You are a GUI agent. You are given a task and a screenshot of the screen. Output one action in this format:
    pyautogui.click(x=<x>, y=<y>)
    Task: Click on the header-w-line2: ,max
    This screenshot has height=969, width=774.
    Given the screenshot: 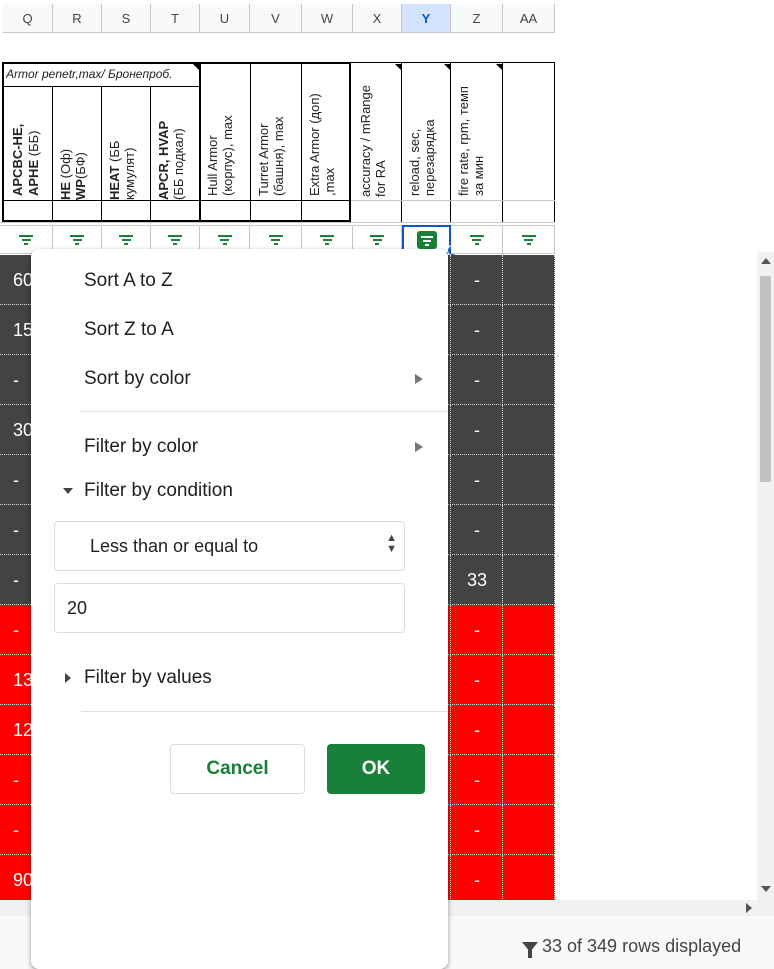 What is the action you would take?
    pyautogui.click(x=329, y=181)
    